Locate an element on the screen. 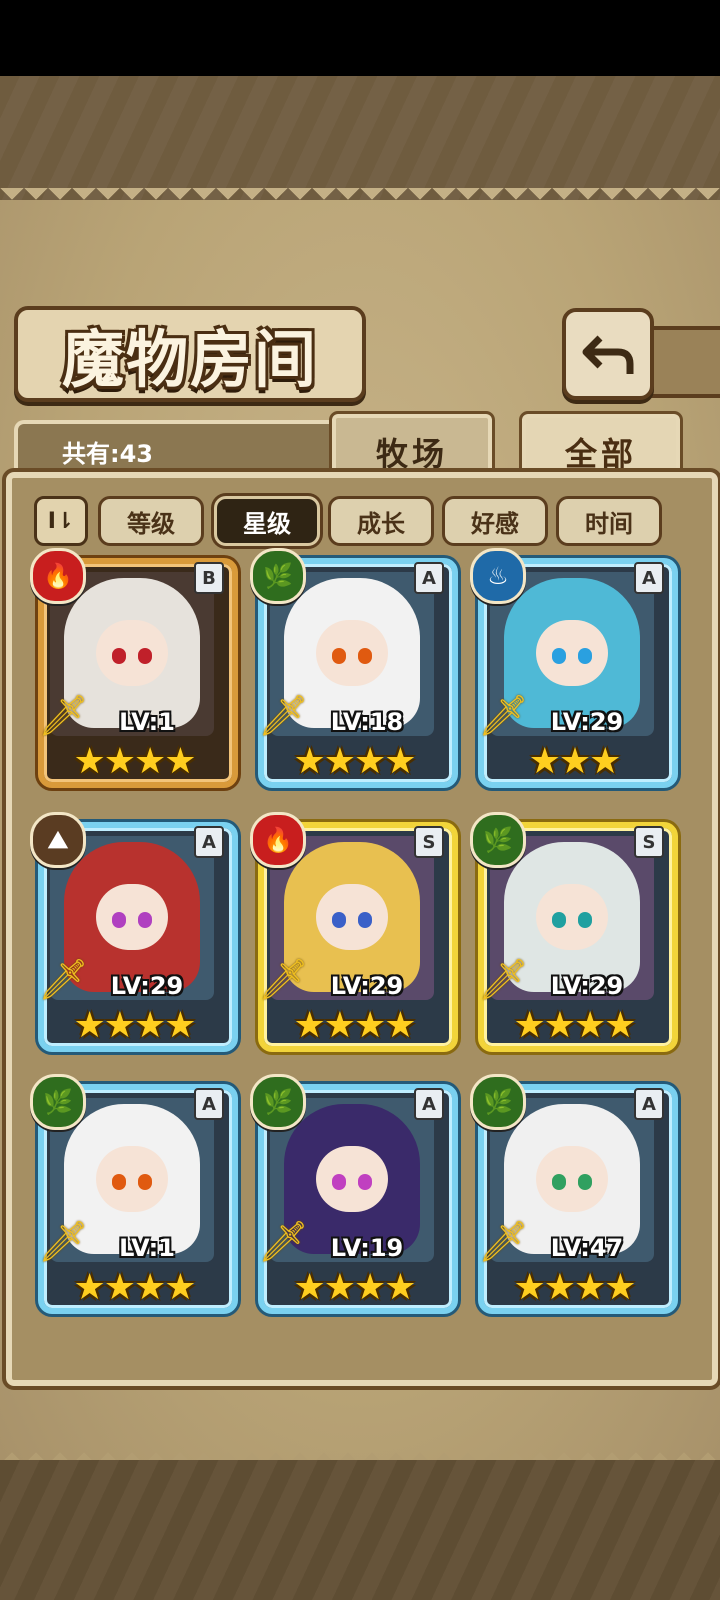  page-title-plate: 魔物房间 is located at coordinates (190, 354).